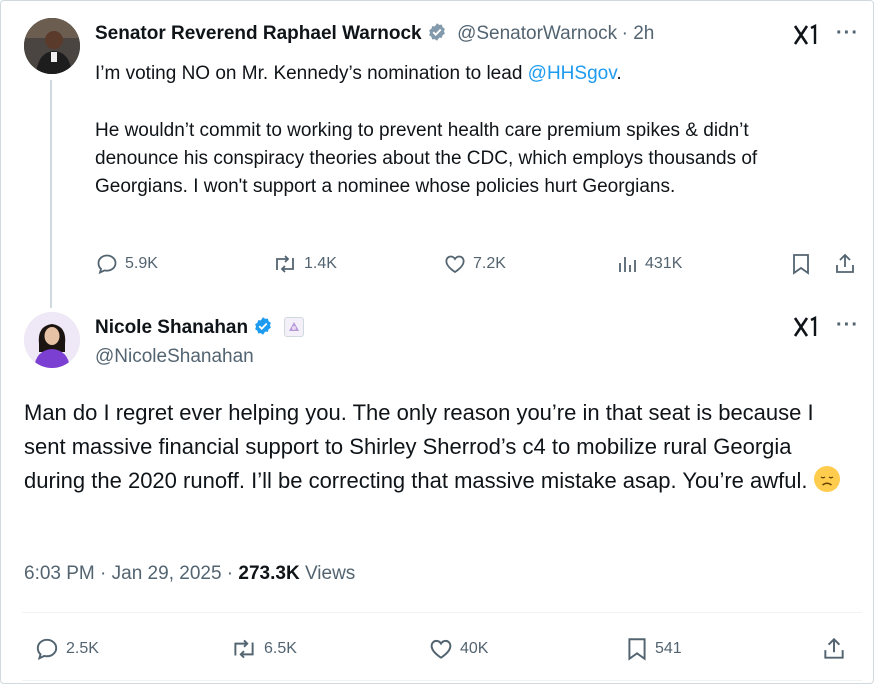  Describe the element at coordinates (619, 73) in the screenshot. I see `tweet1-text-end: .` at that location.